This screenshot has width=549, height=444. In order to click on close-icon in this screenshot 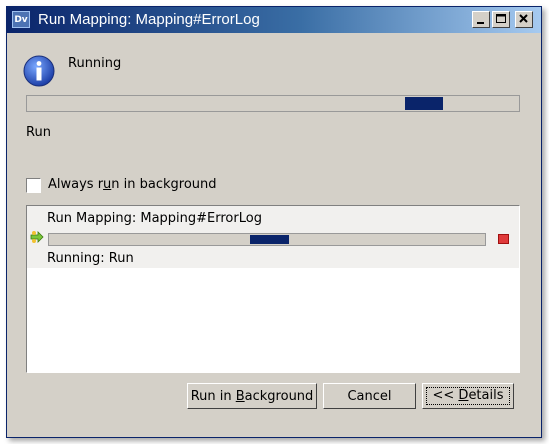, I will do `click(523, 18)`.